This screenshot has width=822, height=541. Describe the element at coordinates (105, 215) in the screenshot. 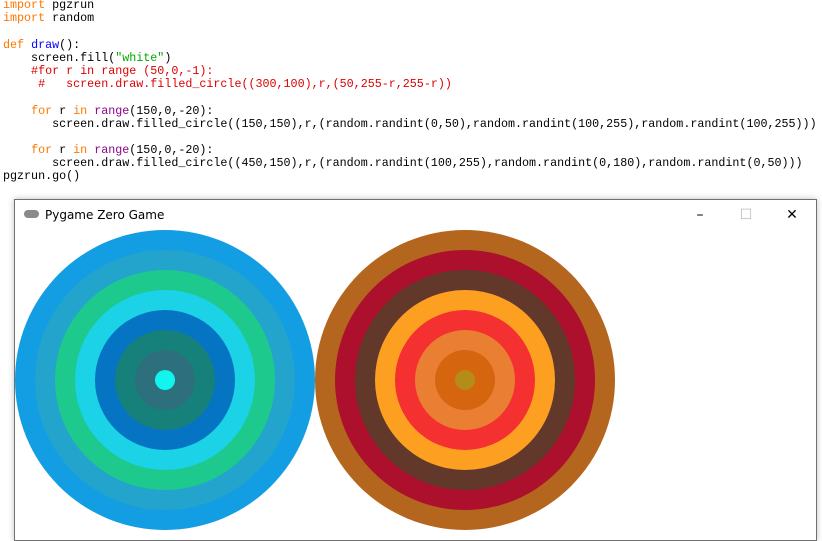

I see `window-title: Pygame Zero Game` at that location.